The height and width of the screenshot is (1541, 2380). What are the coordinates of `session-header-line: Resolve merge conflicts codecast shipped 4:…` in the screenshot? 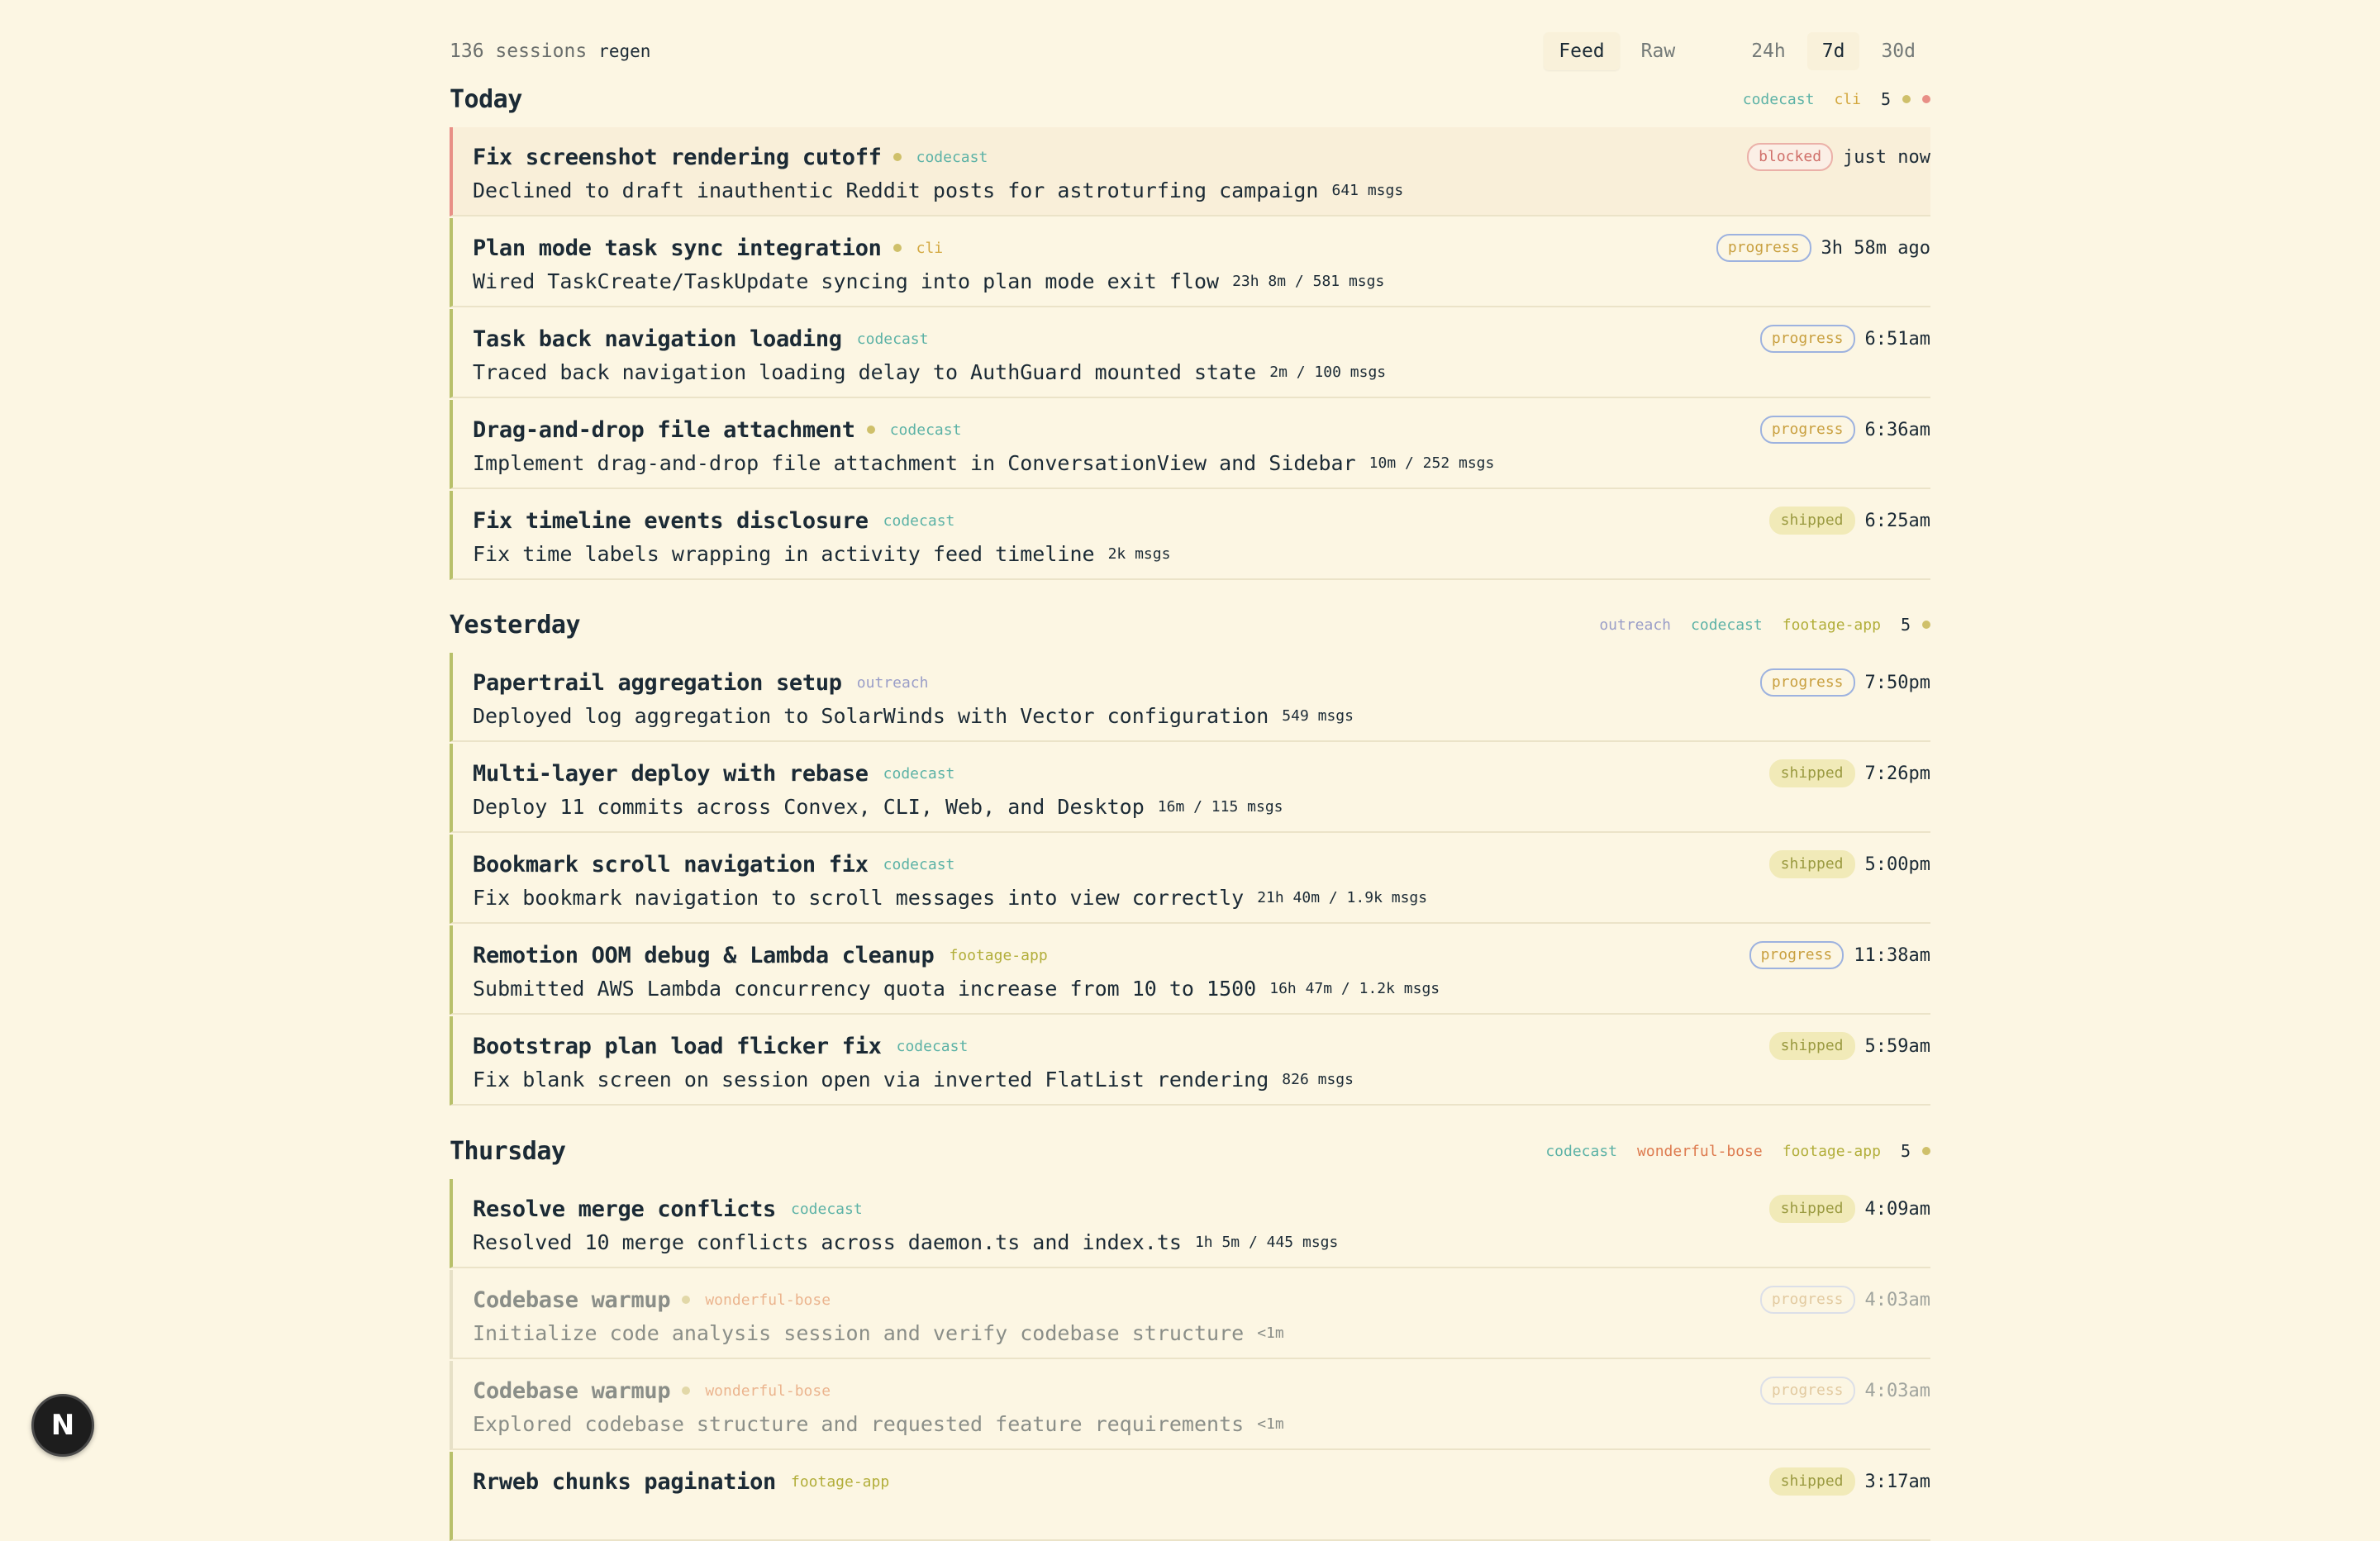 It's located at (1201, 1209).